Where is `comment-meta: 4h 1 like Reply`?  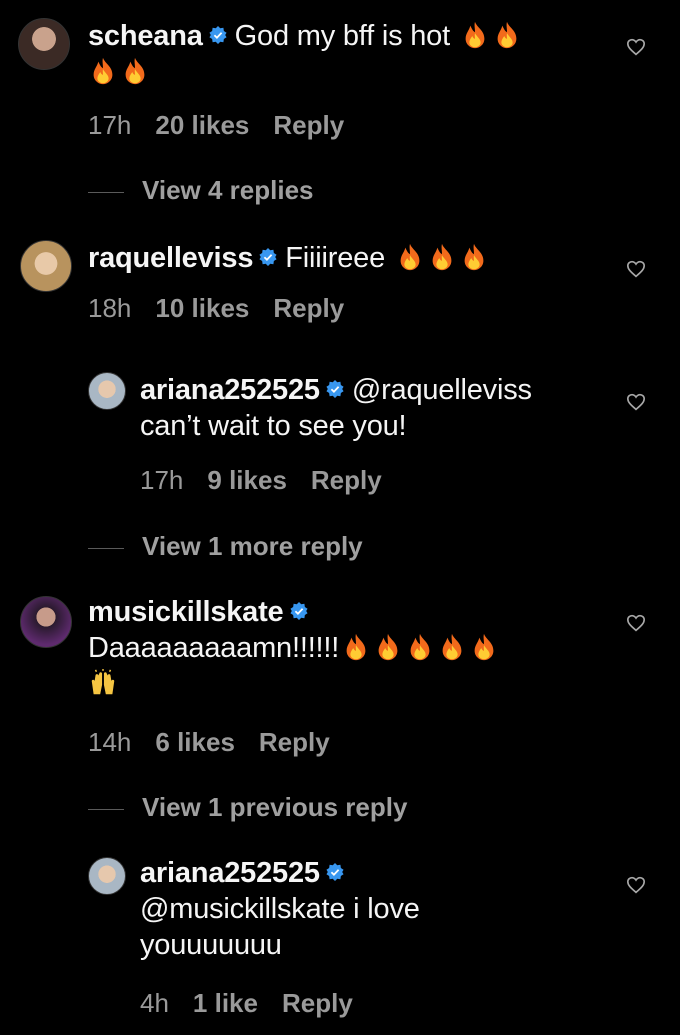
comment-meta: 4h 1 like Reply is located at coordinates (258, 1003).